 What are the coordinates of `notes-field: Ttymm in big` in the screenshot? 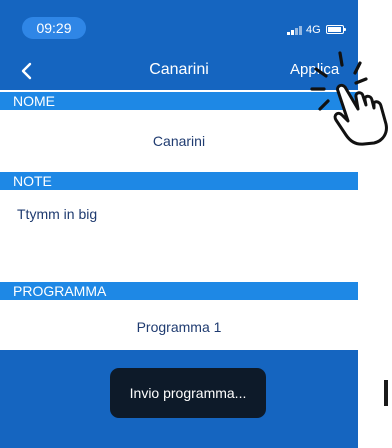 It's located at (57, 214).